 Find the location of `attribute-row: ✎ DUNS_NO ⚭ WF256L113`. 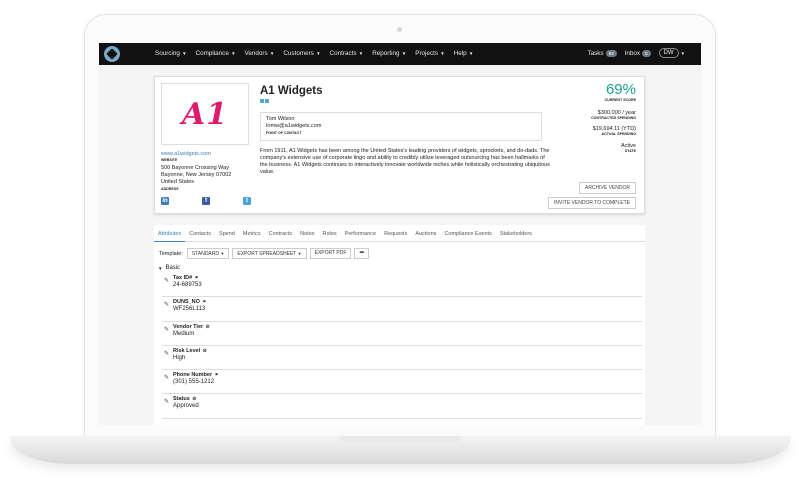

attribute-row: ✎ DUNS_NO ⚭ WF256L113 is located at coordinates (402, 309).